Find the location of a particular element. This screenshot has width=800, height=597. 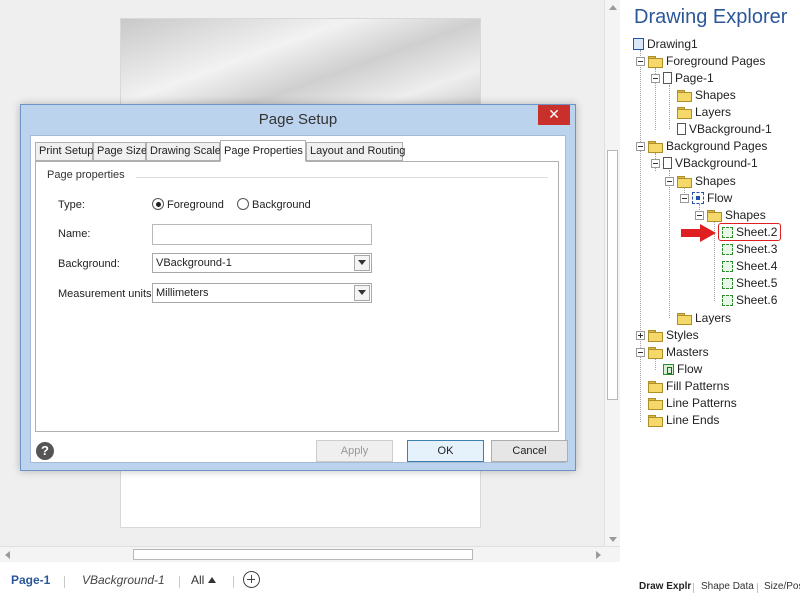

tab-page-size: Page Size is located at coordinates (120, 151).